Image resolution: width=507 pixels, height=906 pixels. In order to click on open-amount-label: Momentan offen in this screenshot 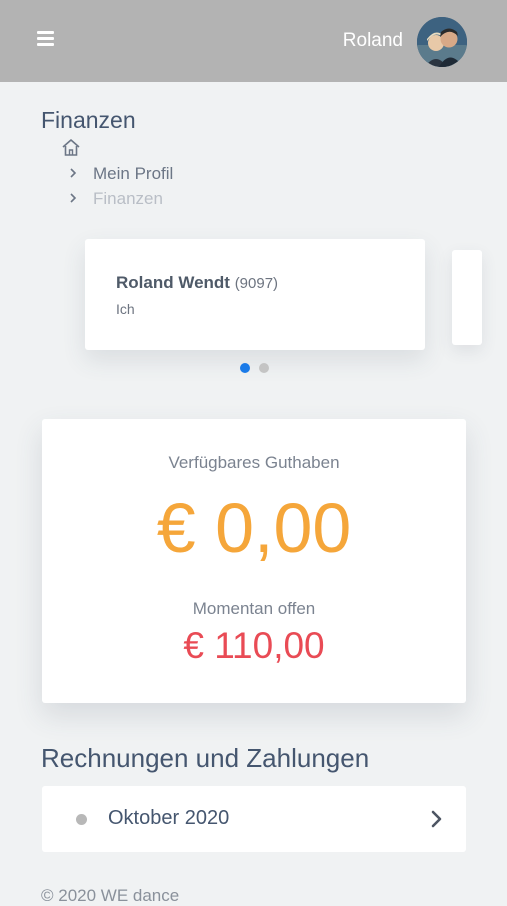, I will do `click(254, 608)`.